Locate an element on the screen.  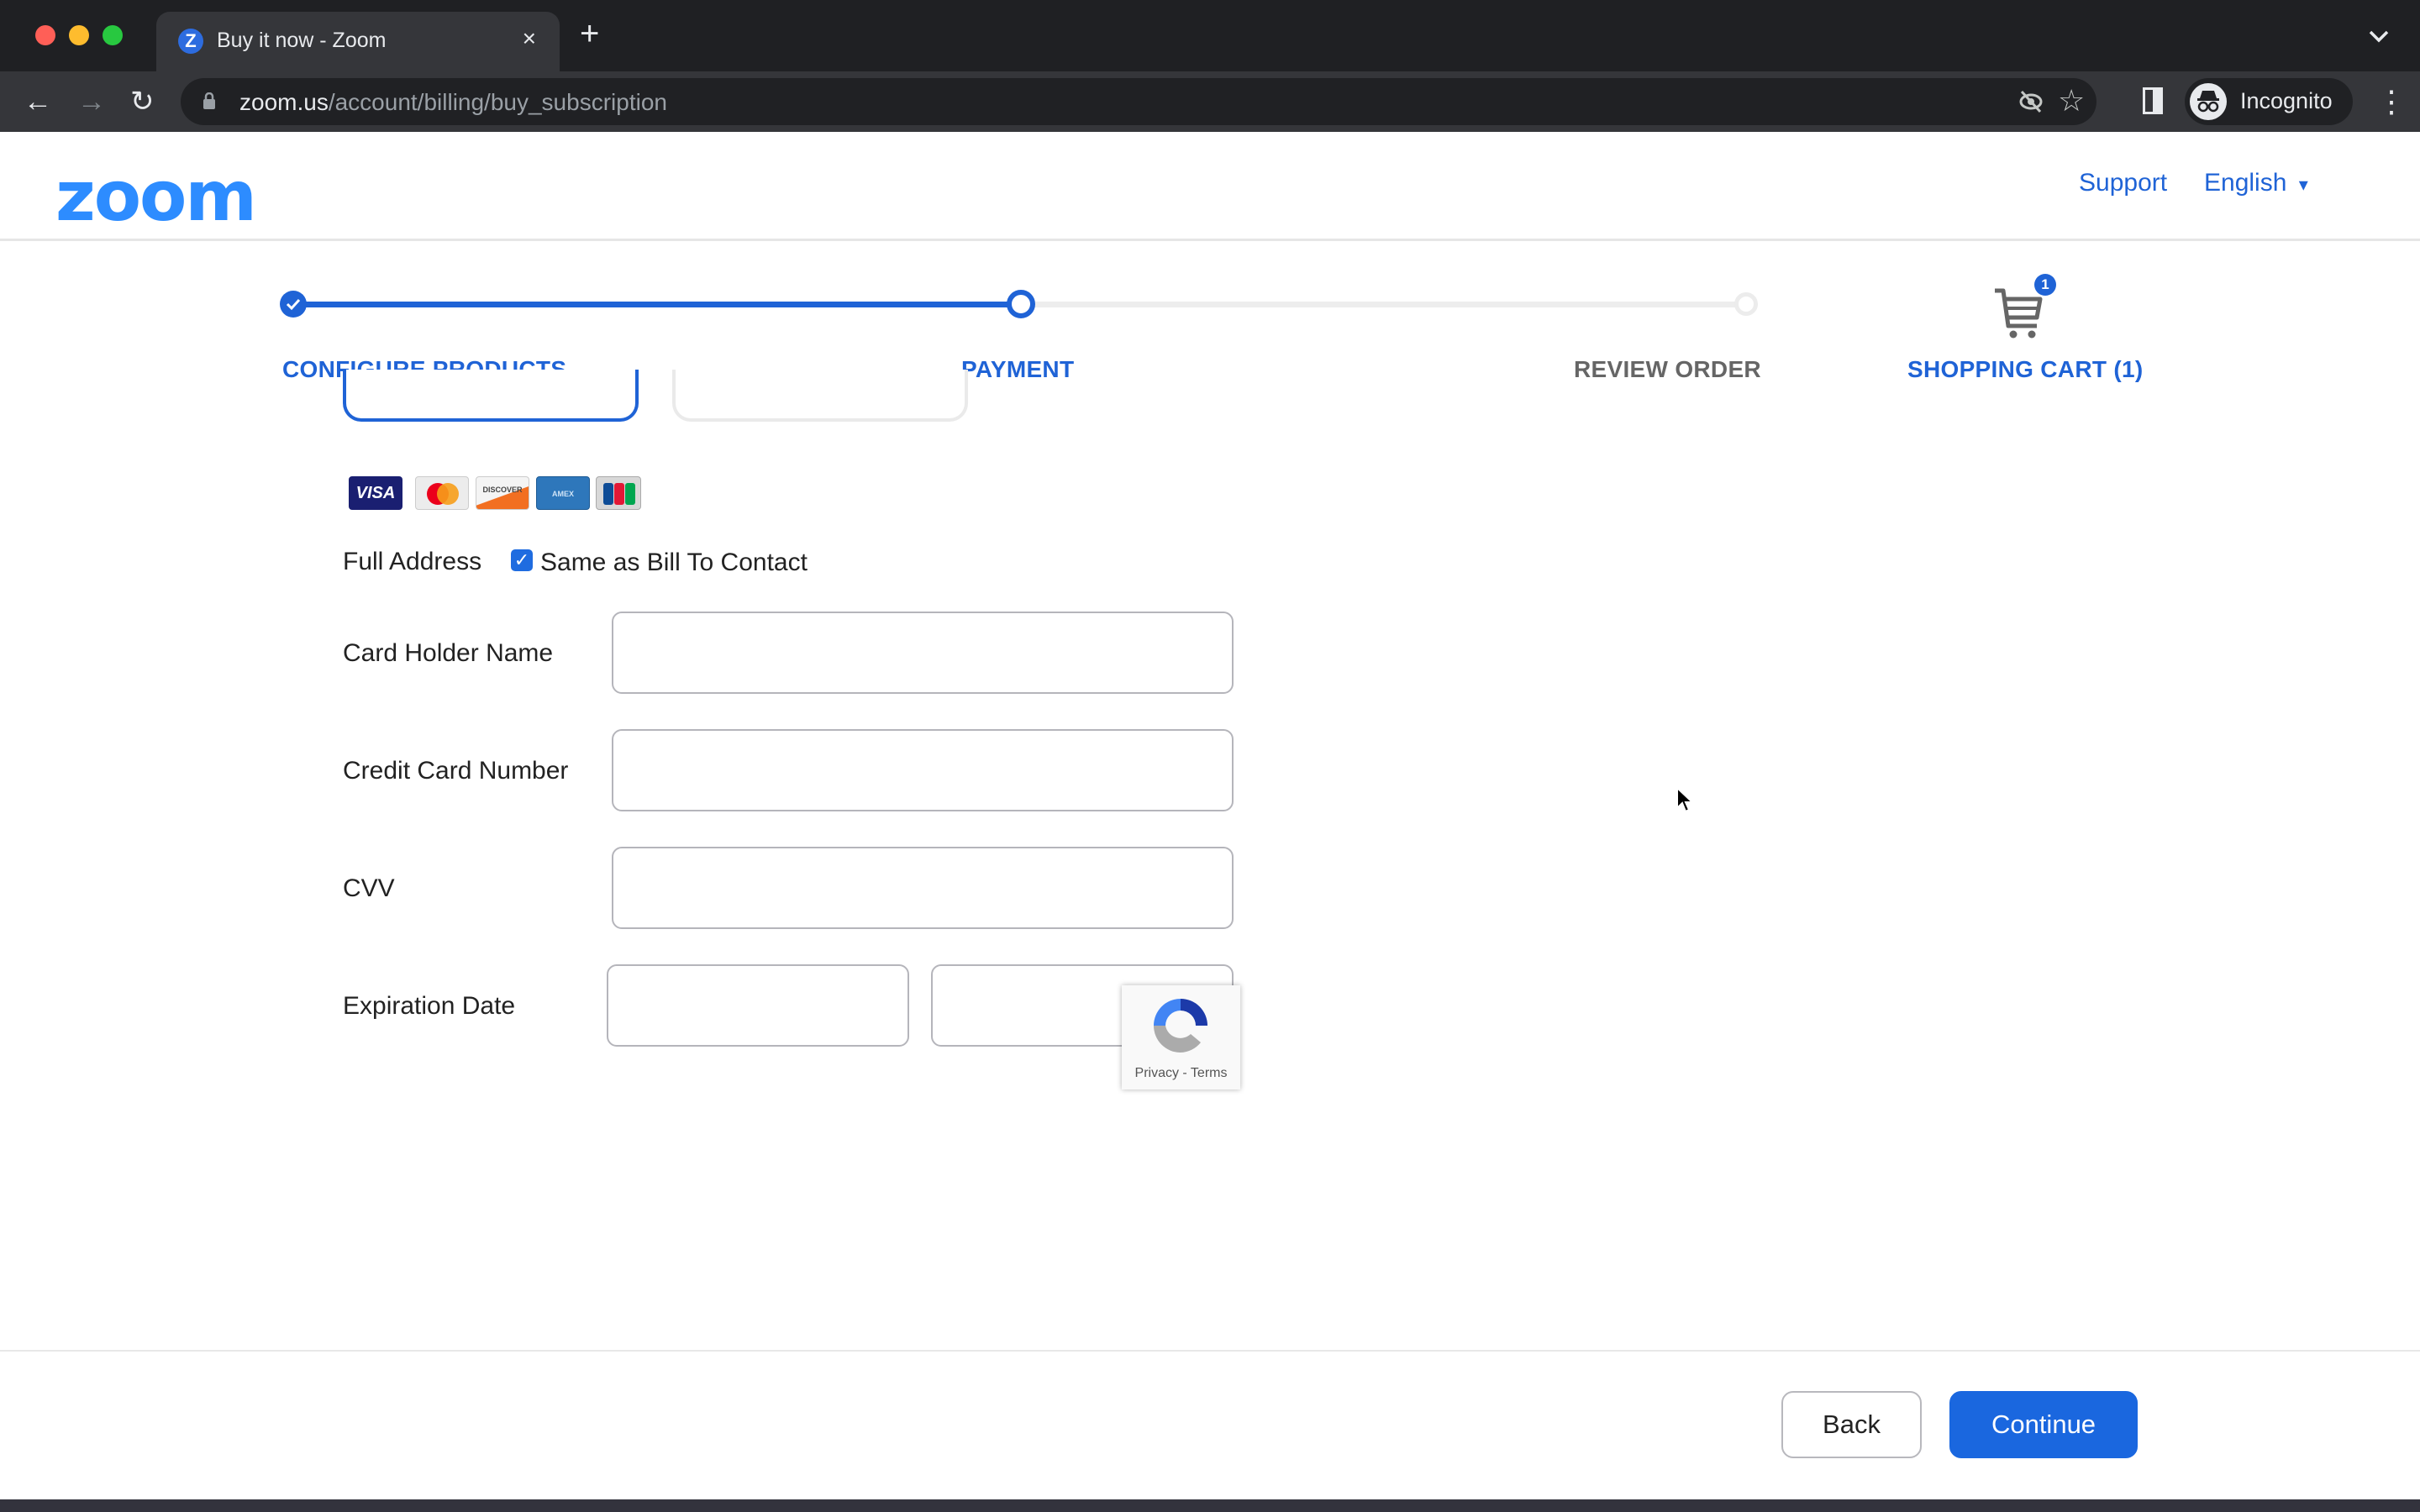
visa-card-icon: VISA is located at coordinates (375, 493).